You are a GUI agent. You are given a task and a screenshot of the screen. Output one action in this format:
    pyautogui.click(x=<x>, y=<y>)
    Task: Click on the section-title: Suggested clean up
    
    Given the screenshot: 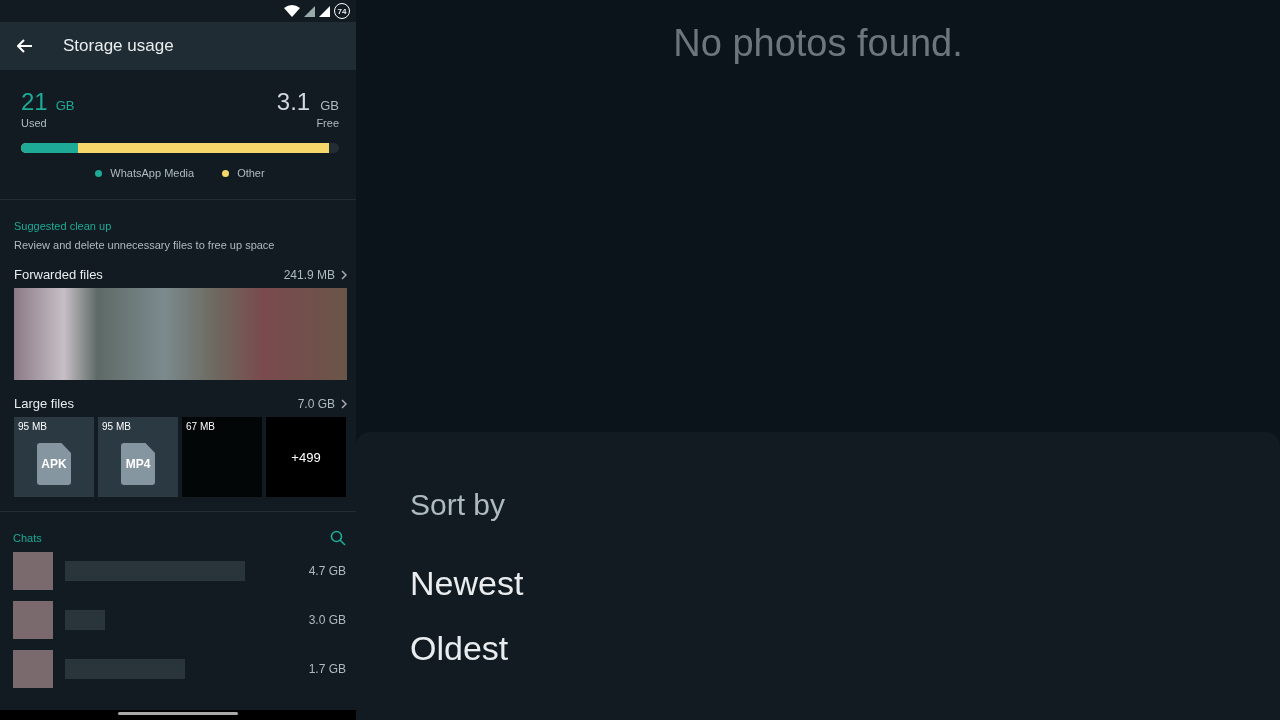 What is the action you would take?
    pyautogui.click(x=63, y=226)
    